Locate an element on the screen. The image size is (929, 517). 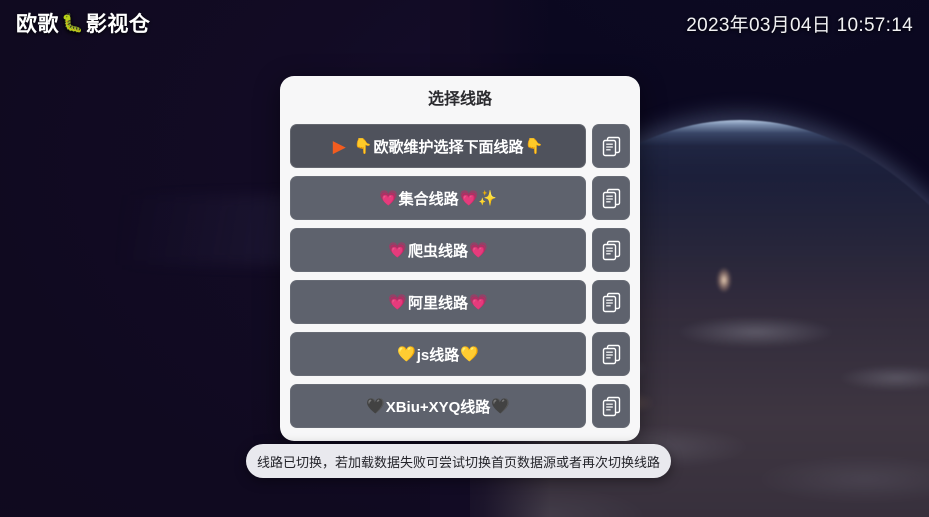
route-item-1: ▶ 👇 欧歌维护选择下面线路 👇 is located at coordinates (438, 146).